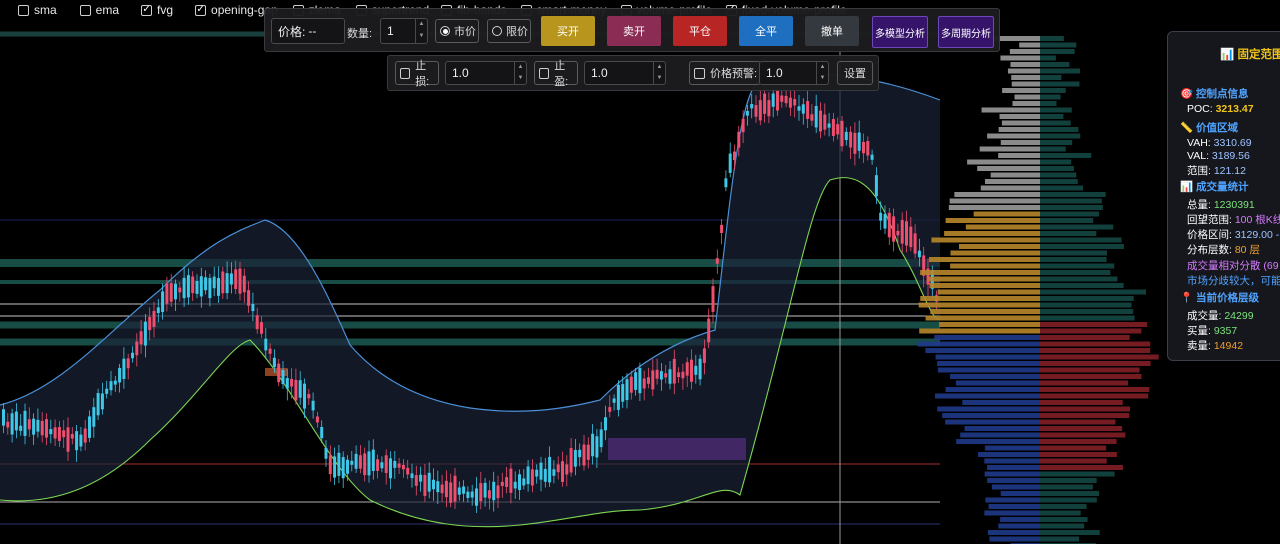 The height and width of the screenshot is (544, 1280). Describe the element at coordinates (1200, 109) in the screenshot. I see `poc-label: POC:` at that location.